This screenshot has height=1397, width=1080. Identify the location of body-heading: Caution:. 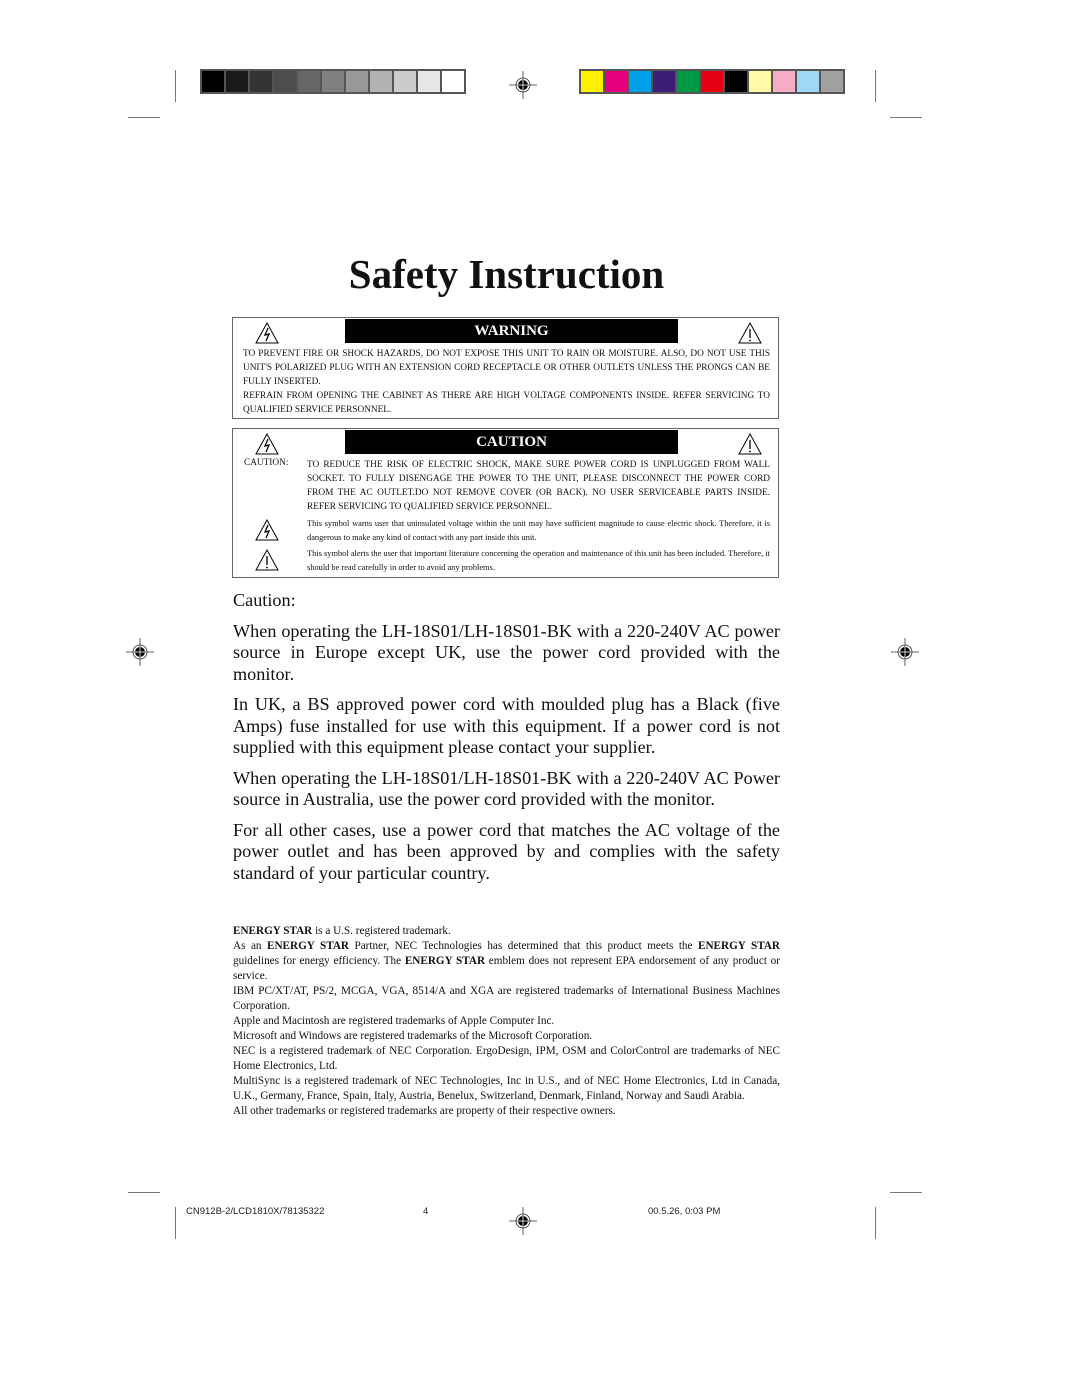
(264, 600).